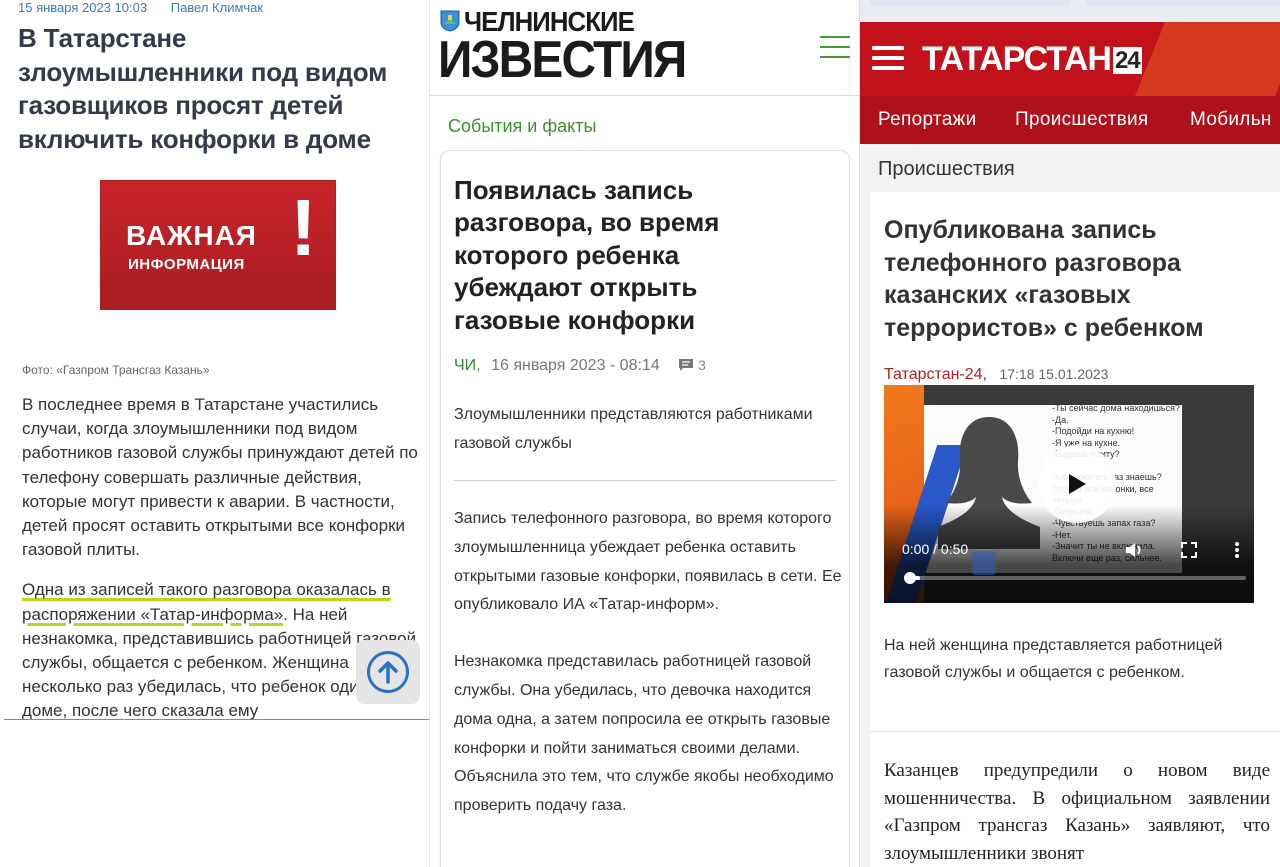 The image size is (1280, 867). I want to click on phone-icon, so click(984, 563).